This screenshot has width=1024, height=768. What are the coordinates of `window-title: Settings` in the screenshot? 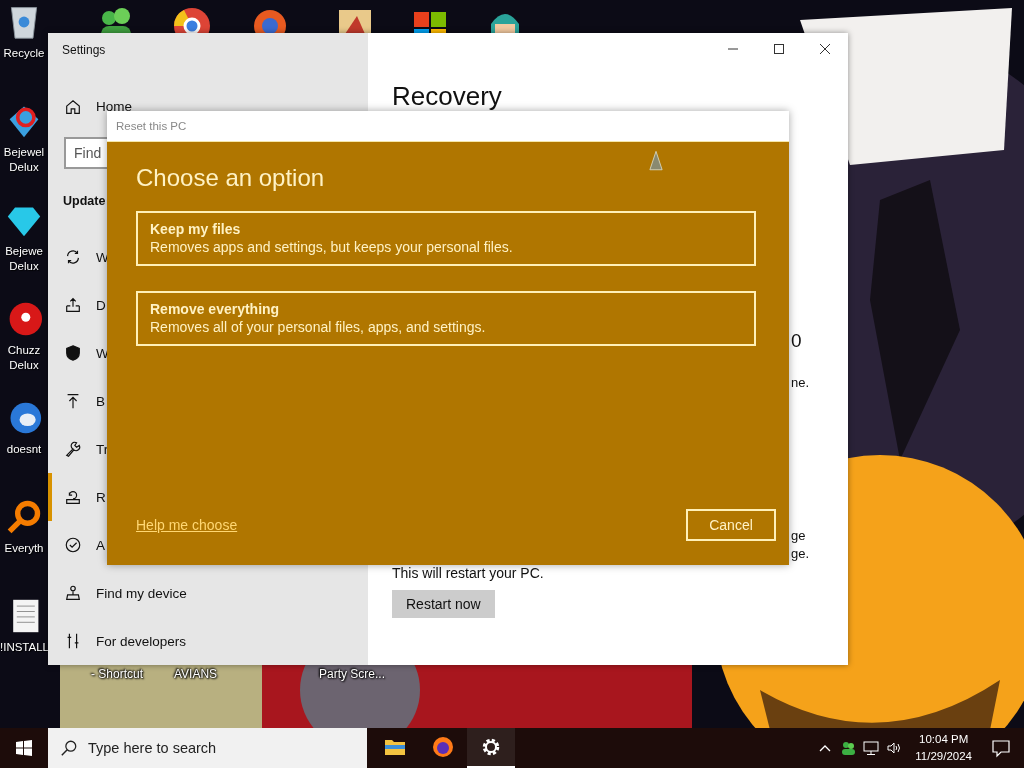 It's located at (84, 50).